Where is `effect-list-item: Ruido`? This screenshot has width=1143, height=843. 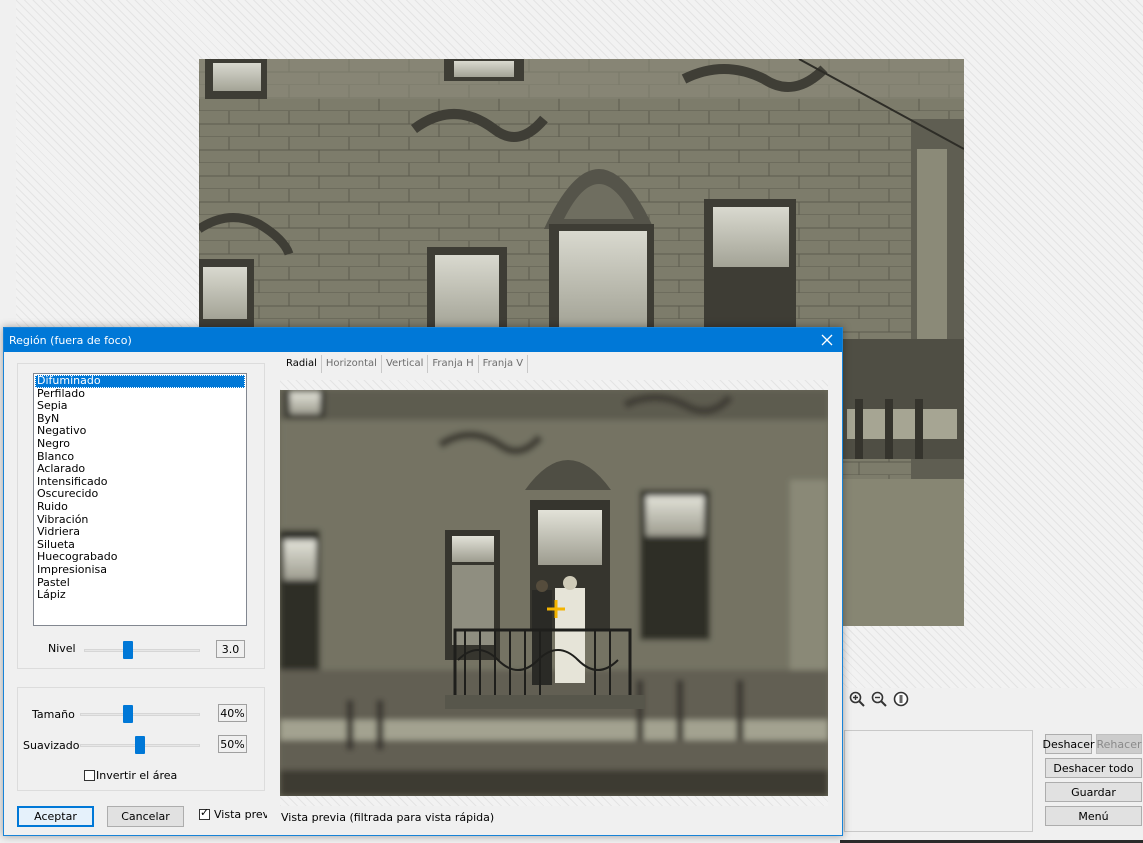 effect-list-item: Ruido is located at coordinates (140, 507).